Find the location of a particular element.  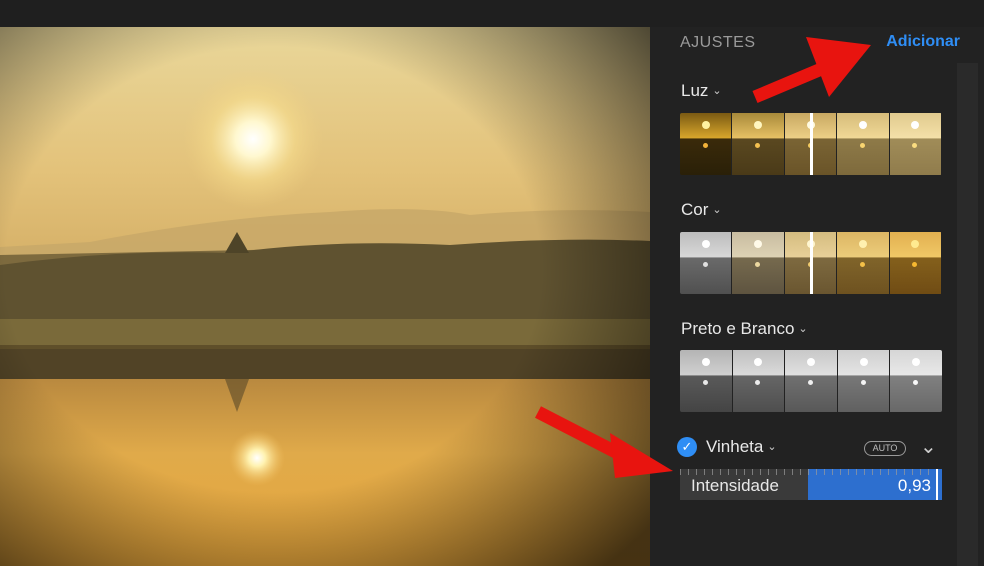

slider-label: Intensidade is located at coordinates (735, 485).